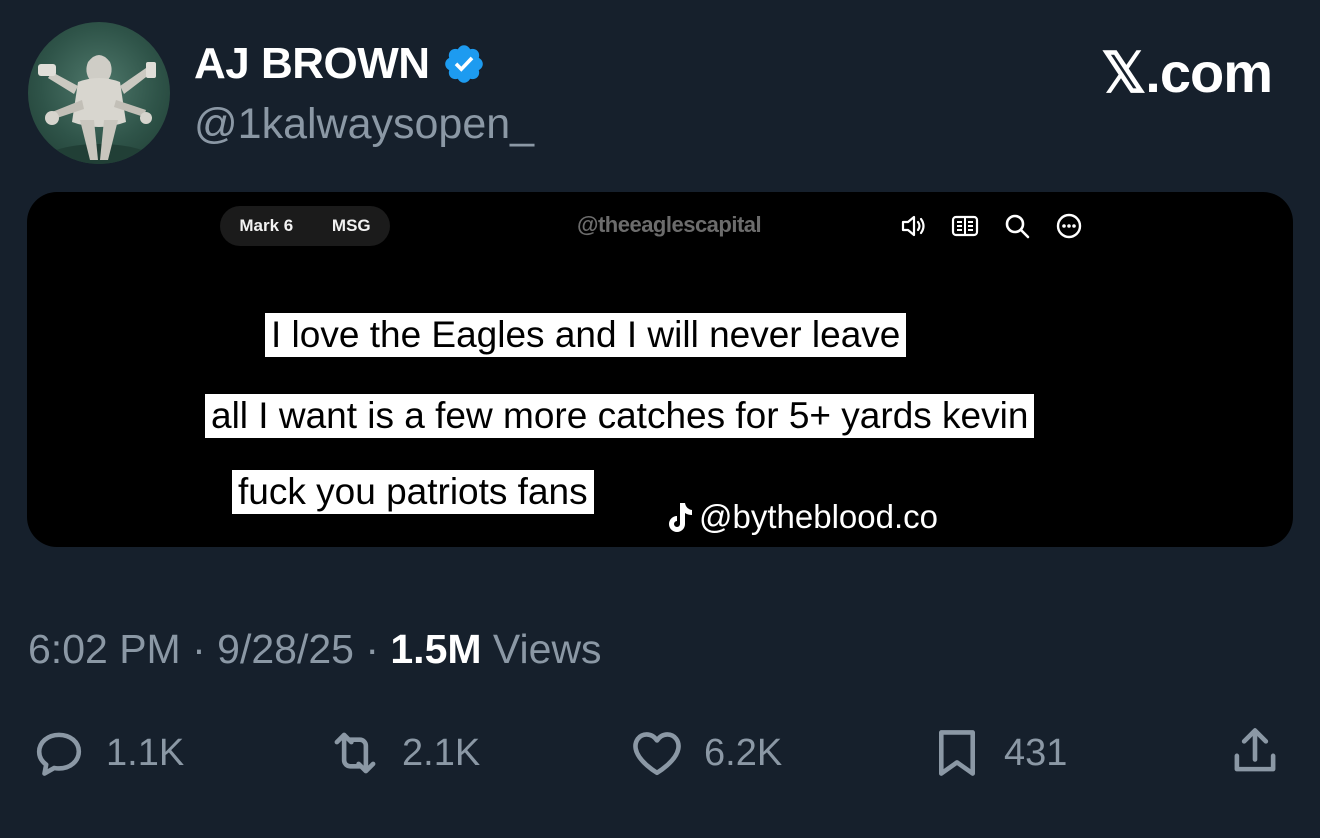  I want to click on video-toolbar, so click(991, 226).